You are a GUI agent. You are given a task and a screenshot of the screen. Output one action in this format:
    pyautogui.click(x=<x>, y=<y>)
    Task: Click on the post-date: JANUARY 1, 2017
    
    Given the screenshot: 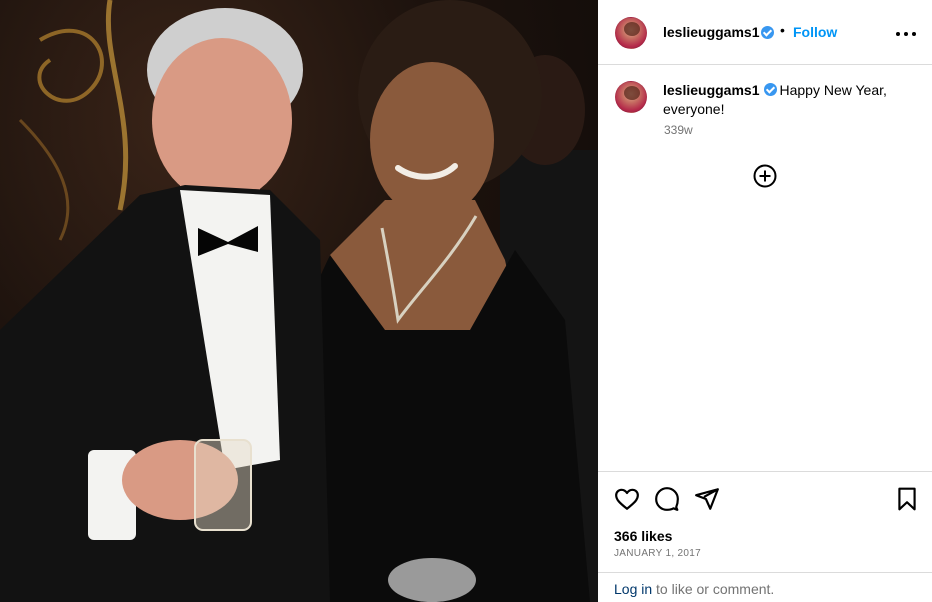 What is the action you would take?
    pyautogui.click(x=657, y=553)
    